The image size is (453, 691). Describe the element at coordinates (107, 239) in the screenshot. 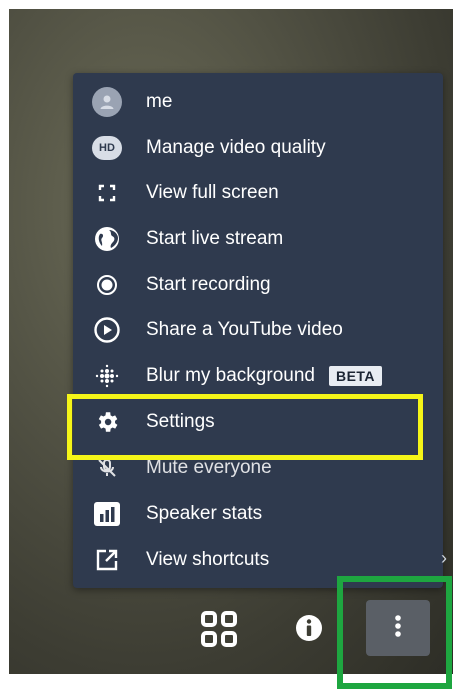

I see `globe-icon` at that location.